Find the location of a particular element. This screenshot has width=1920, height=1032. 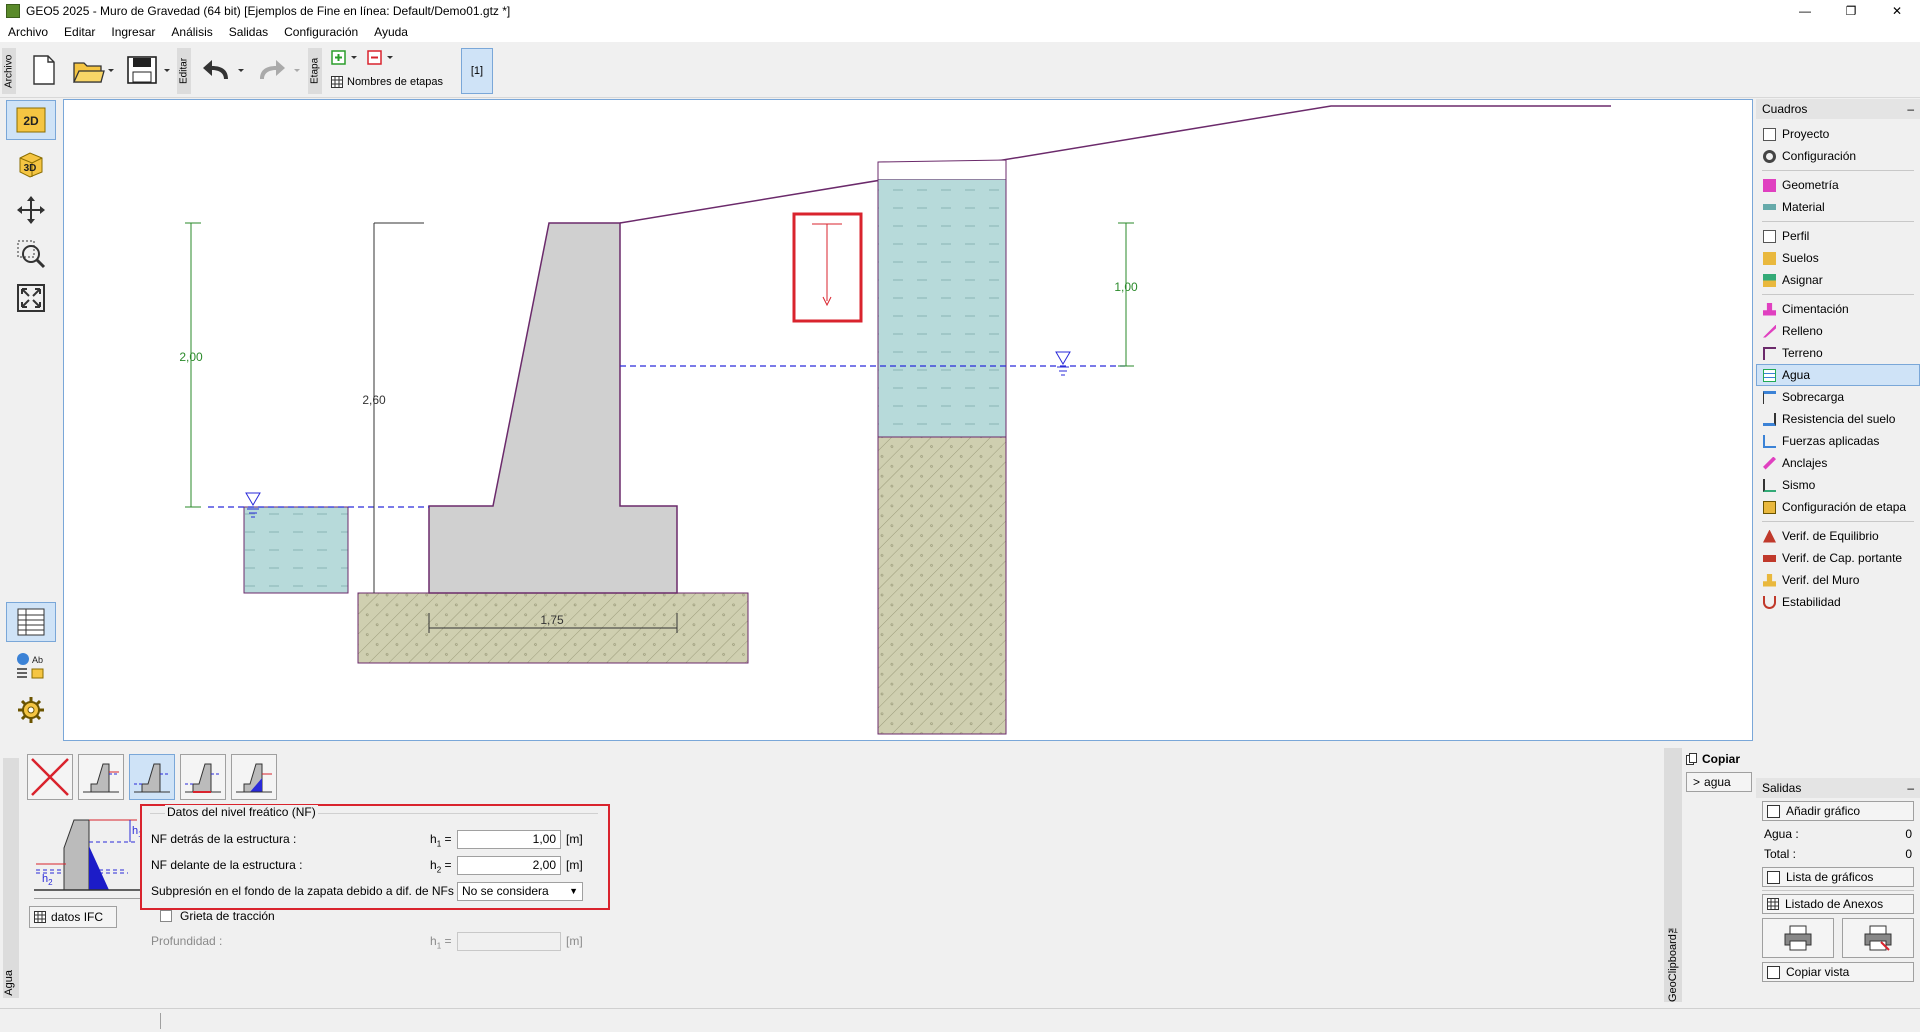

earthquake-icon is located at coordinates (1769, 485).